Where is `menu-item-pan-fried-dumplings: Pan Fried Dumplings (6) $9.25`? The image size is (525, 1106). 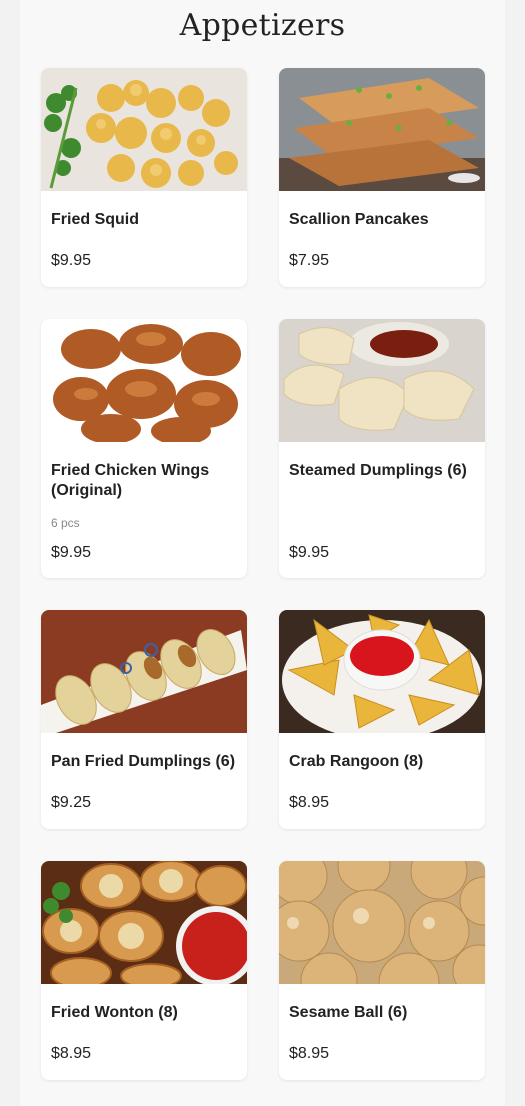
menu-item-pan-fried-dumplings: Pan Fried Dumplings (6) $9.25 is located at coordinates (144, 719).